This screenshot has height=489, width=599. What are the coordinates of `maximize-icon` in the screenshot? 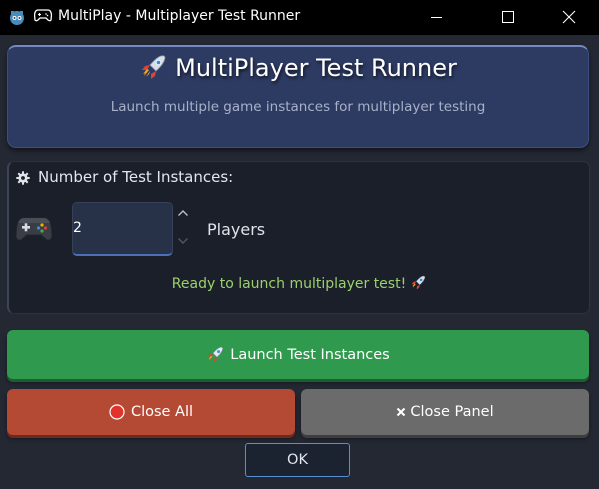 It's located at (507, 17).